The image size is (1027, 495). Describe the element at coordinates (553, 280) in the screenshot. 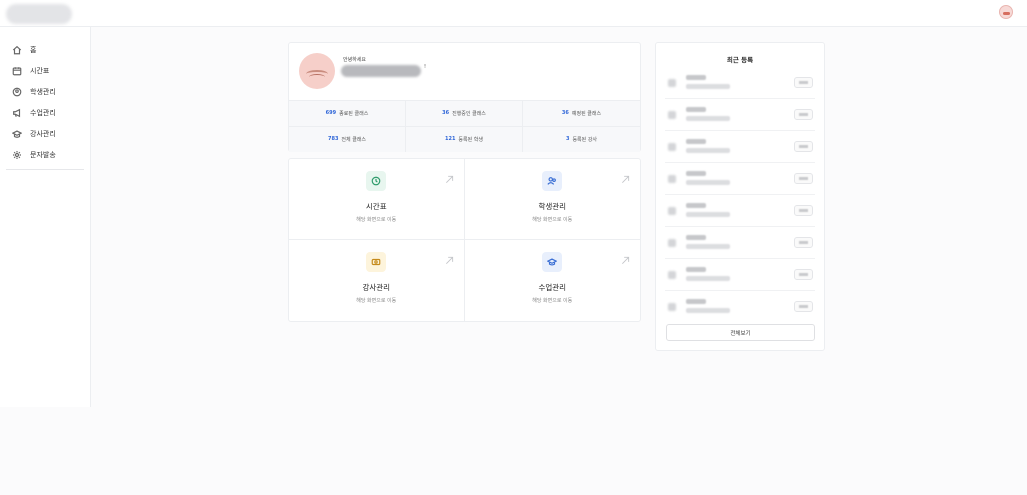

I see `nav-card-classes: 수업관리 해당 화면으로 이동` at that location.